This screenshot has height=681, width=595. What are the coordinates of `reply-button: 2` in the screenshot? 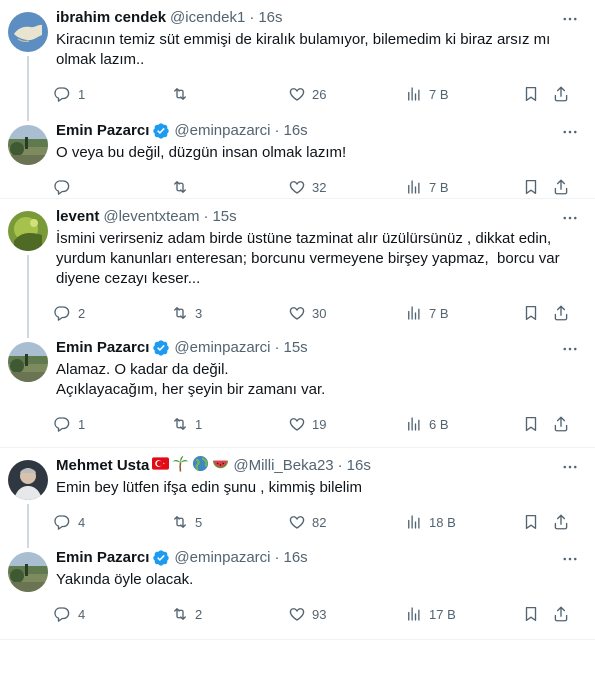 It's located at (112, 313).